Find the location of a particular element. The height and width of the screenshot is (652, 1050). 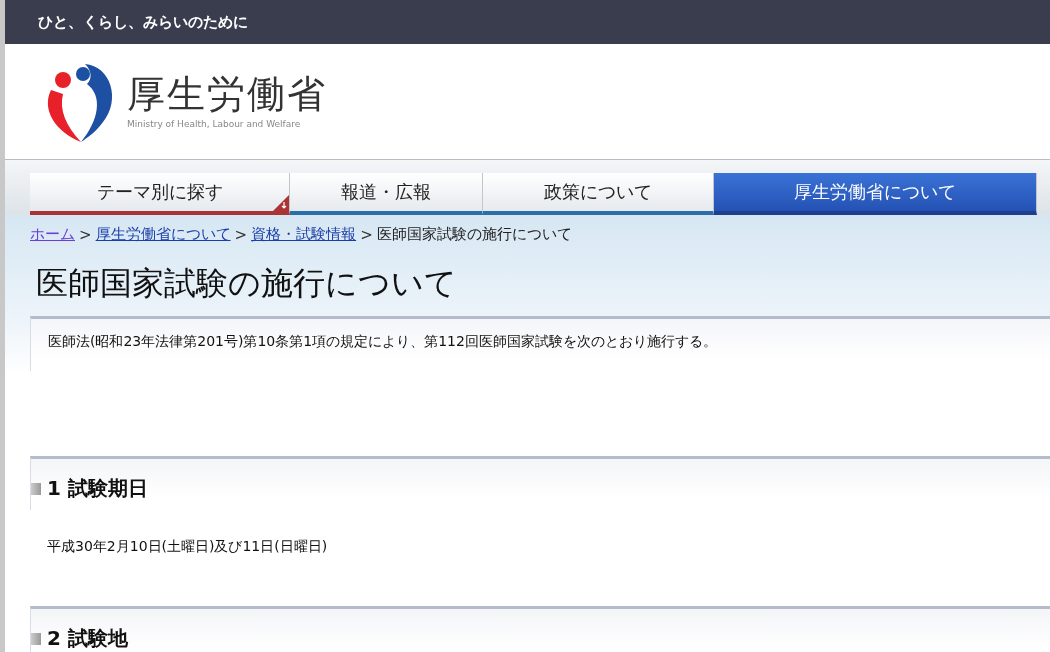

nav-tab: 報道・広報 is located at coordinates (386, 194).